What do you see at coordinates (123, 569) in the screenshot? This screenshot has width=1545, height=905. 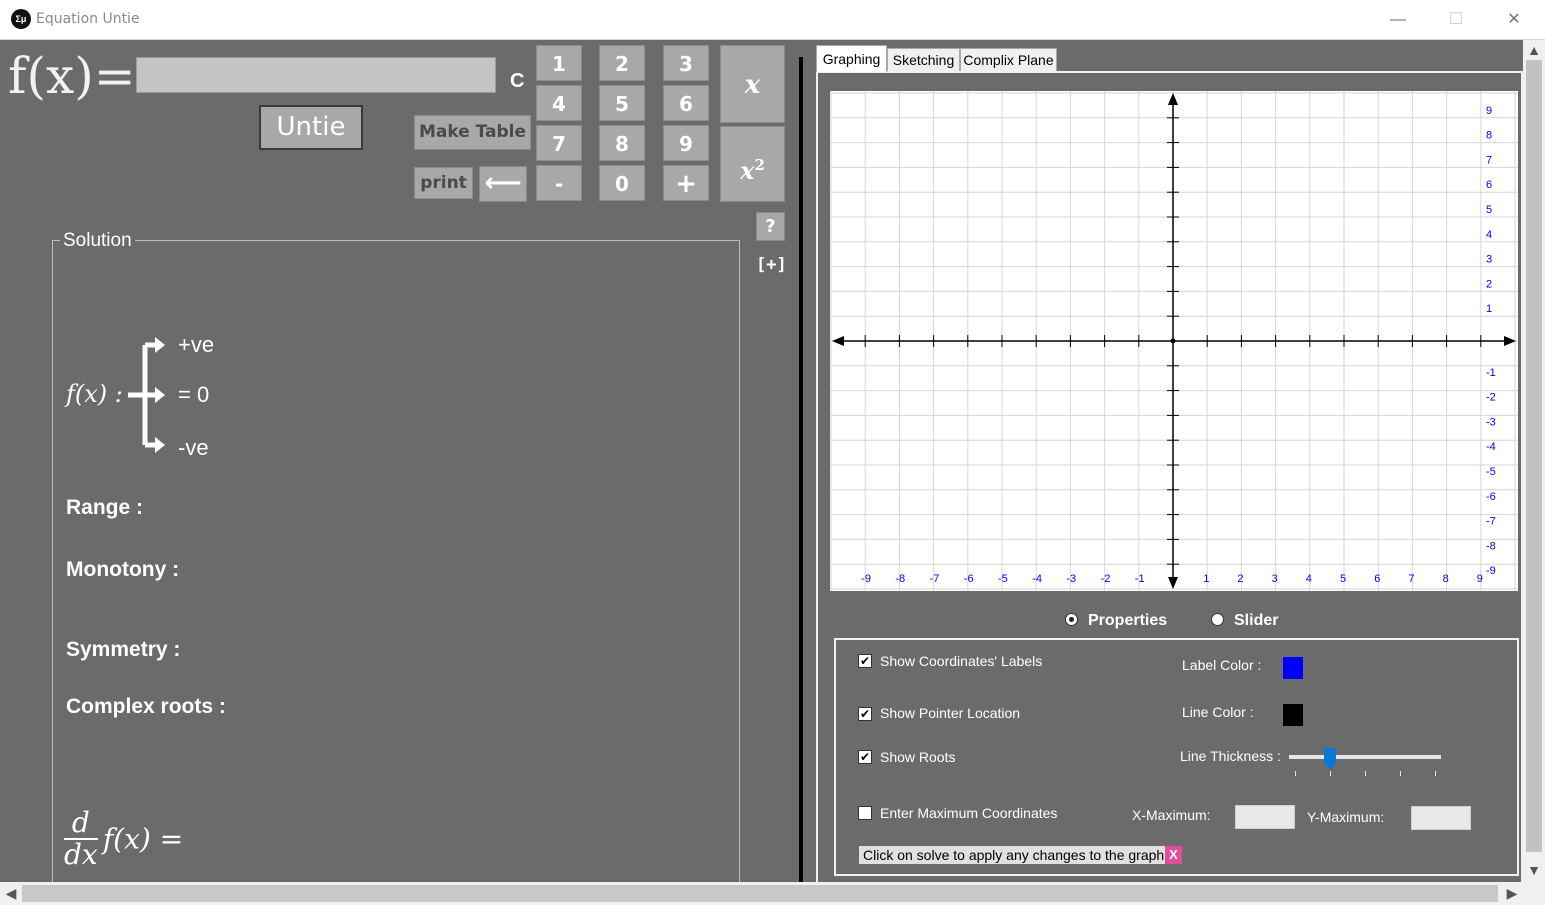 I see `monotony-label: Monotony :` at bounding box center [123, 569].